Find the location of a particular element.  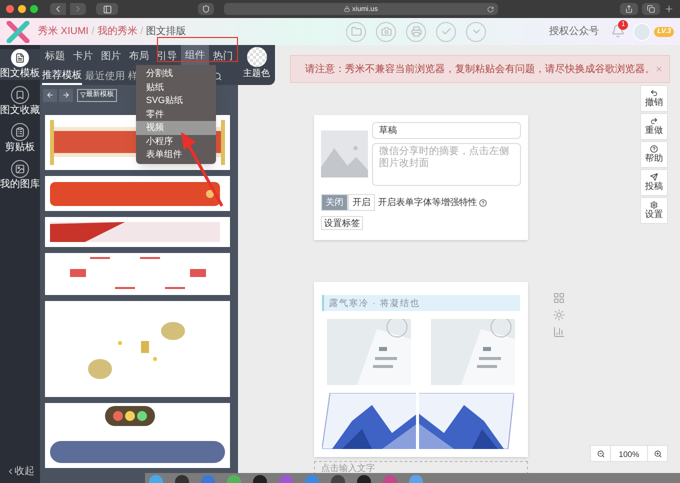

tool-button: 投稿 is located at coordinates (654, 182).